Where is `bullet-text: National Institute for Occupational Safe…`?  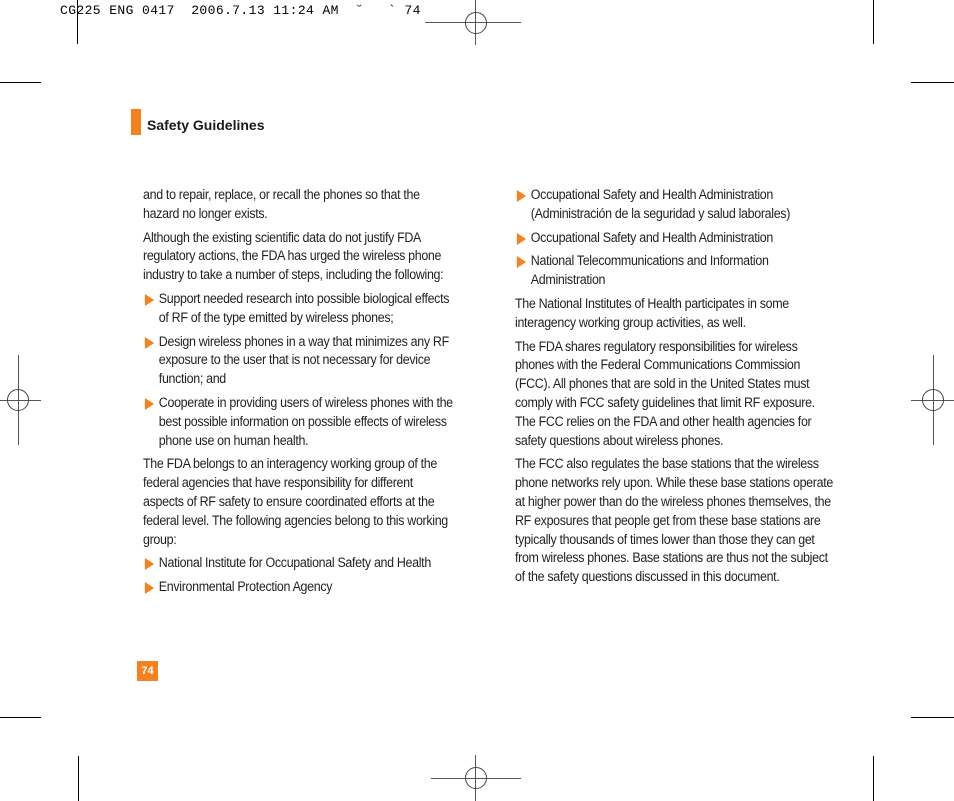
bullet-text: National Institute for Occupational Safe… is located at coordinates (294, 563).